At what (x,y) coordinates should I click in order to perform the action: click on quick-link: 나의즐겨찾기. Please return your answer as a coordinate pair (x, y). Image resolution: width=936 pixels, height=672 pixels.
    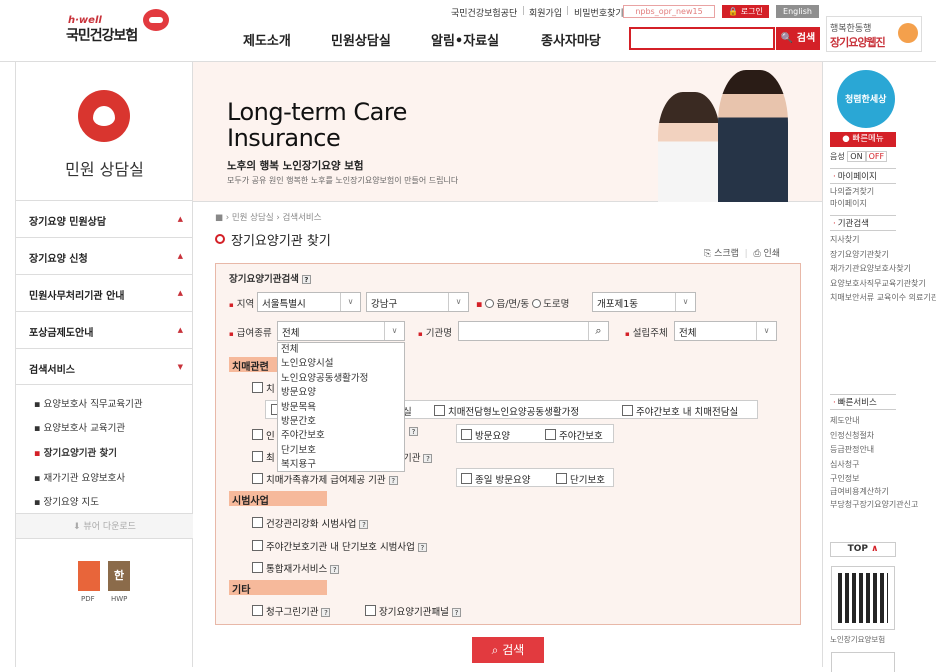
    Looking at the image, I should click on (863, 192).